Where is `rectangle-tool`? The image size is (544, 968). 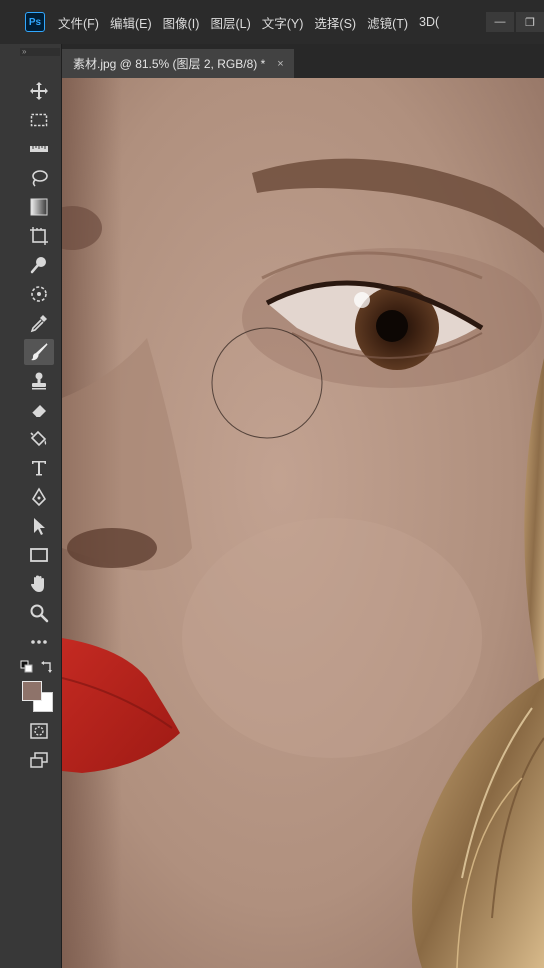 rectangle-tool is located at coordinates (39, 555).